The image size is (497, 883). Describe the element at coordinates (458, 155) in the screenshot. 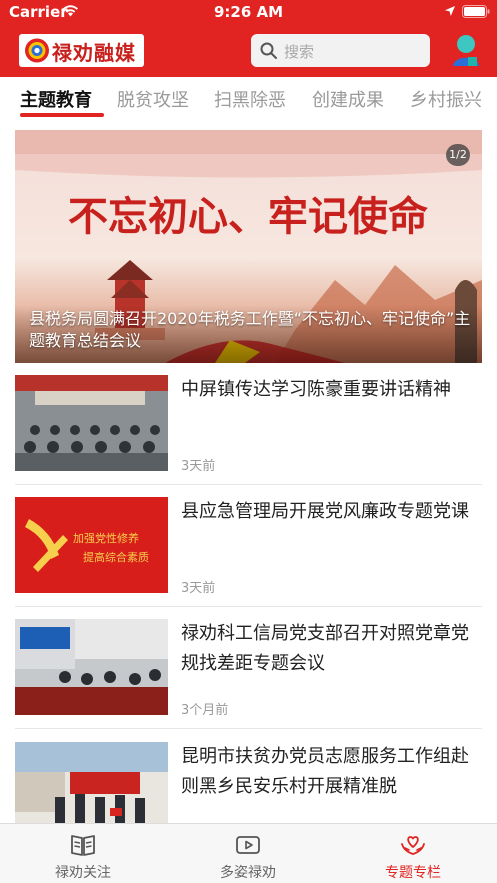

I see `banner-page-indicator: 1/2` at that location.